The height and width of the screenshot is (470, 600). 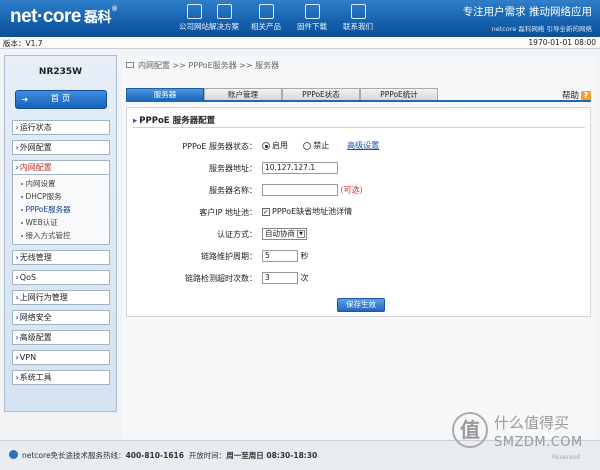 What do you see at coordinates (300, 190) in the screenshot?
I see `server-name-input` at bounding box center [300, 190].